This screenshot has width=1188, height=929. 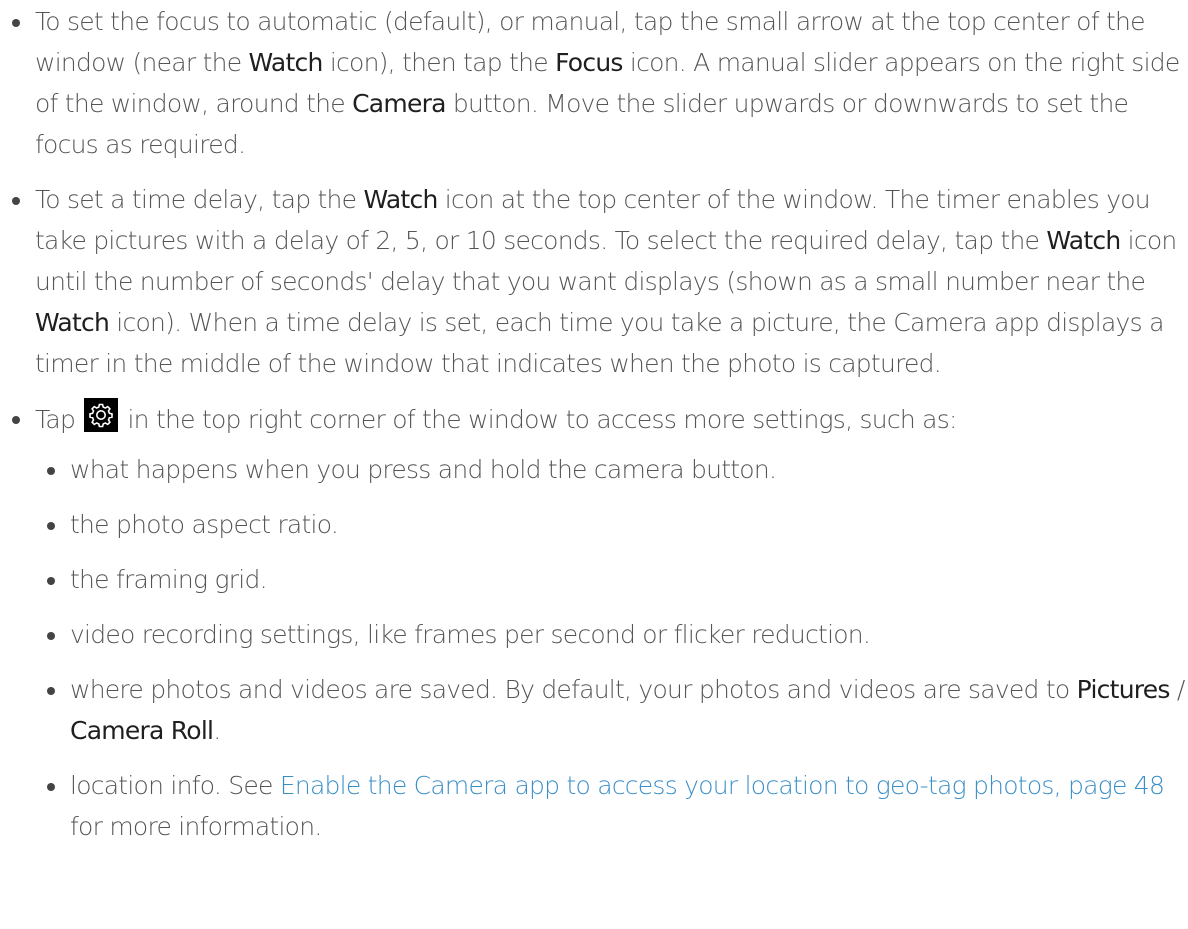 What do you see at coordinates (611, 524) in the screenshot?
I see `sub-item-aspect-ratio: the photo aspect ratio.` at bounding box center [611, 524].